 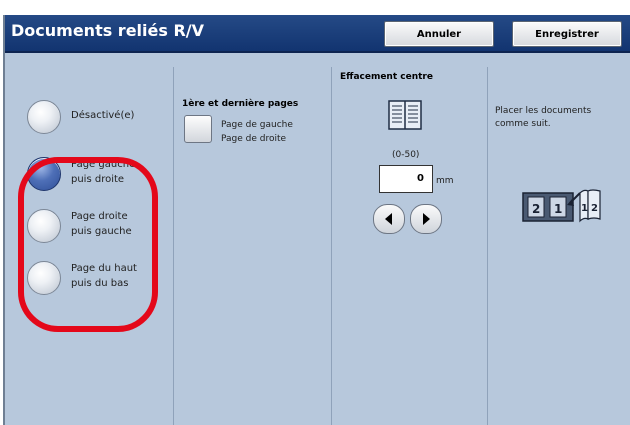 I want to click on title-bar: Documents reliés R/V Annuler Enregistrer, so click(x=317, y=34).